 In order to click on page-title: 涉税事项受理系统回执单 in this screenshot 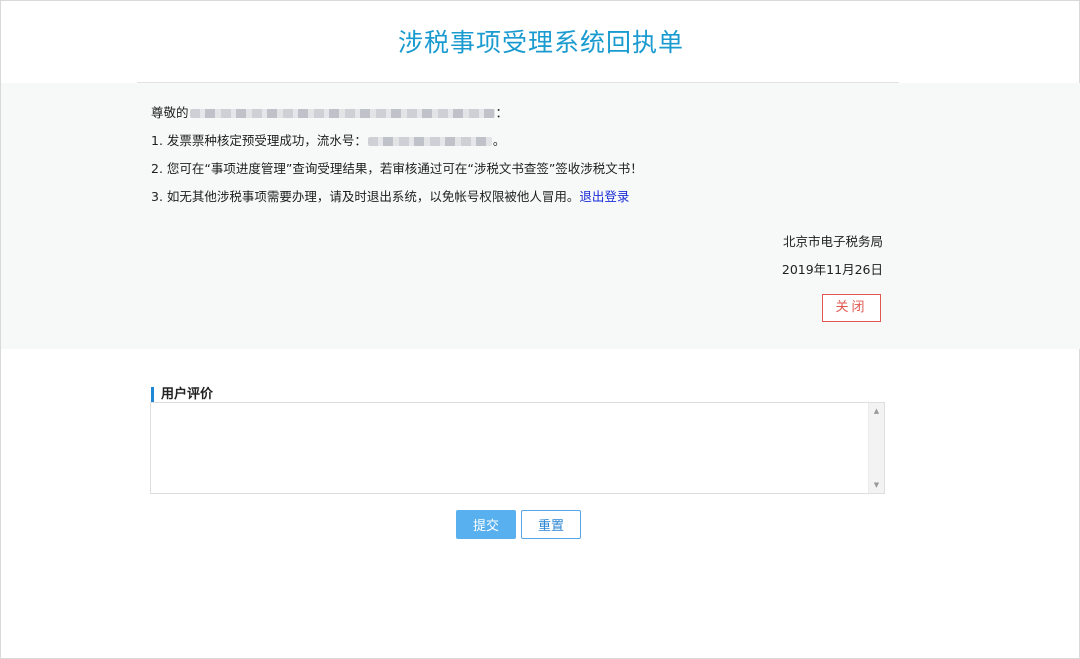, I will do `click(540, 42)`.